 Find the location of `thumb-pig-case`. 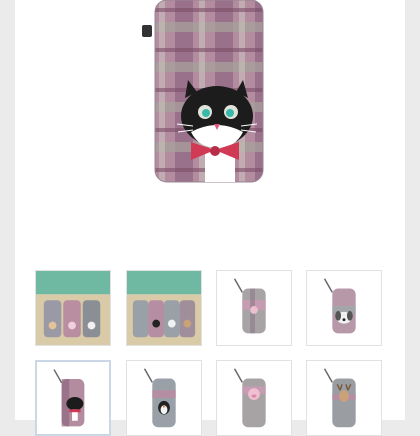

thumb-pig-case is located at coordinates (254, 398).